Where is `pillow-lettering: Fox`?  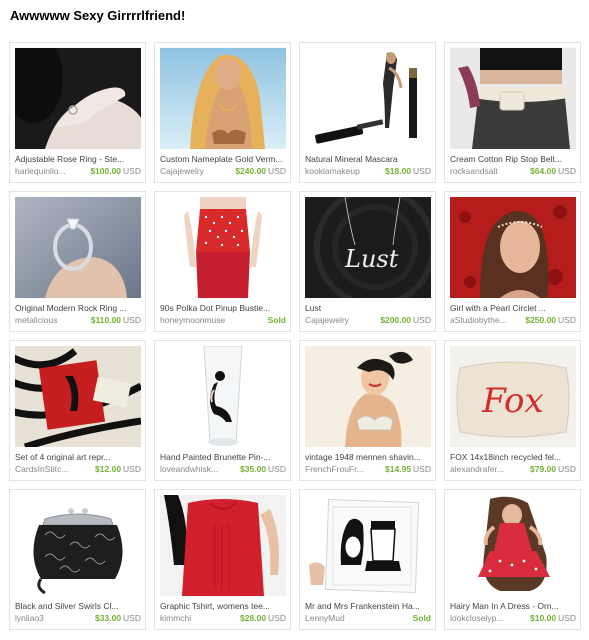 pillow-lettering: Fox is located at coordinates (512, 401).